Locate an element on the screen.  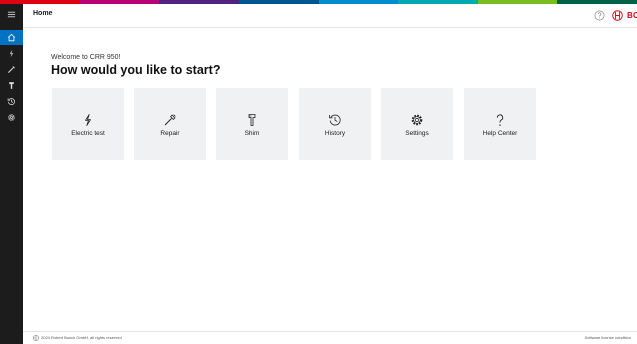
bosch-wordmark: BOSCH is located at coordinates (632, 15).